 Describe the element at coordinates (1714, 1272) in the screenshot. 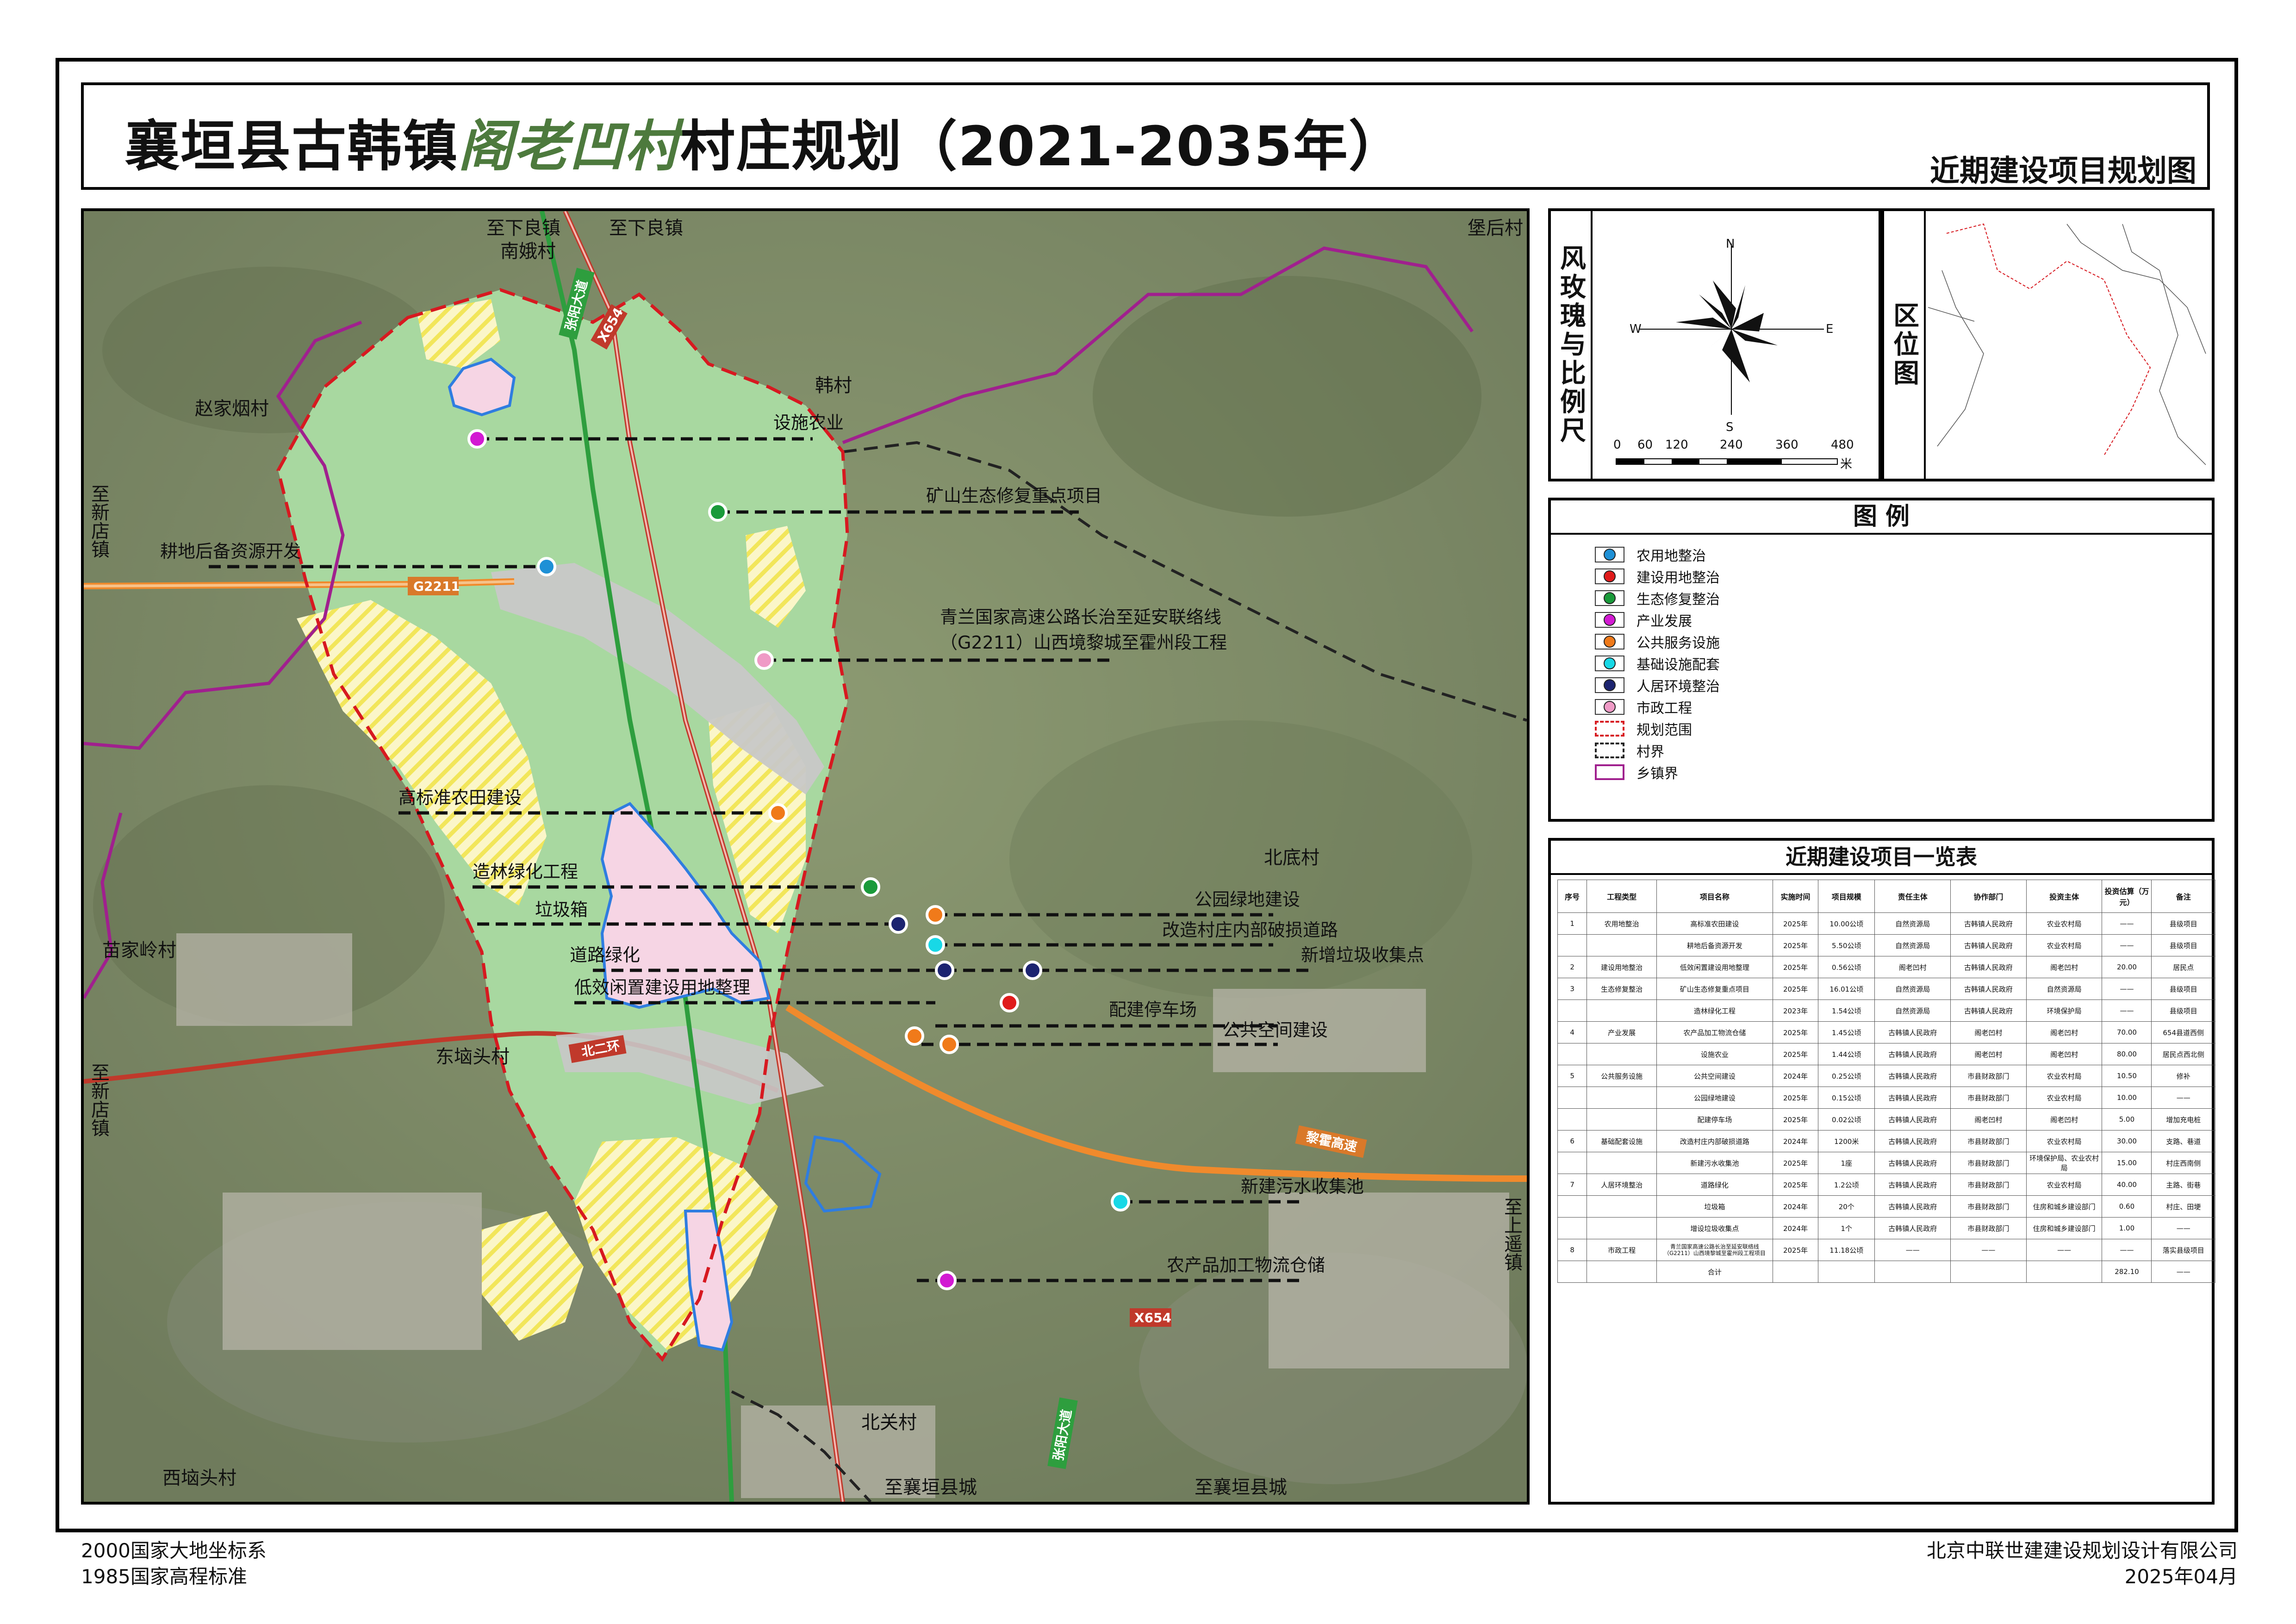

I see `table-cell: 合计` at that location.